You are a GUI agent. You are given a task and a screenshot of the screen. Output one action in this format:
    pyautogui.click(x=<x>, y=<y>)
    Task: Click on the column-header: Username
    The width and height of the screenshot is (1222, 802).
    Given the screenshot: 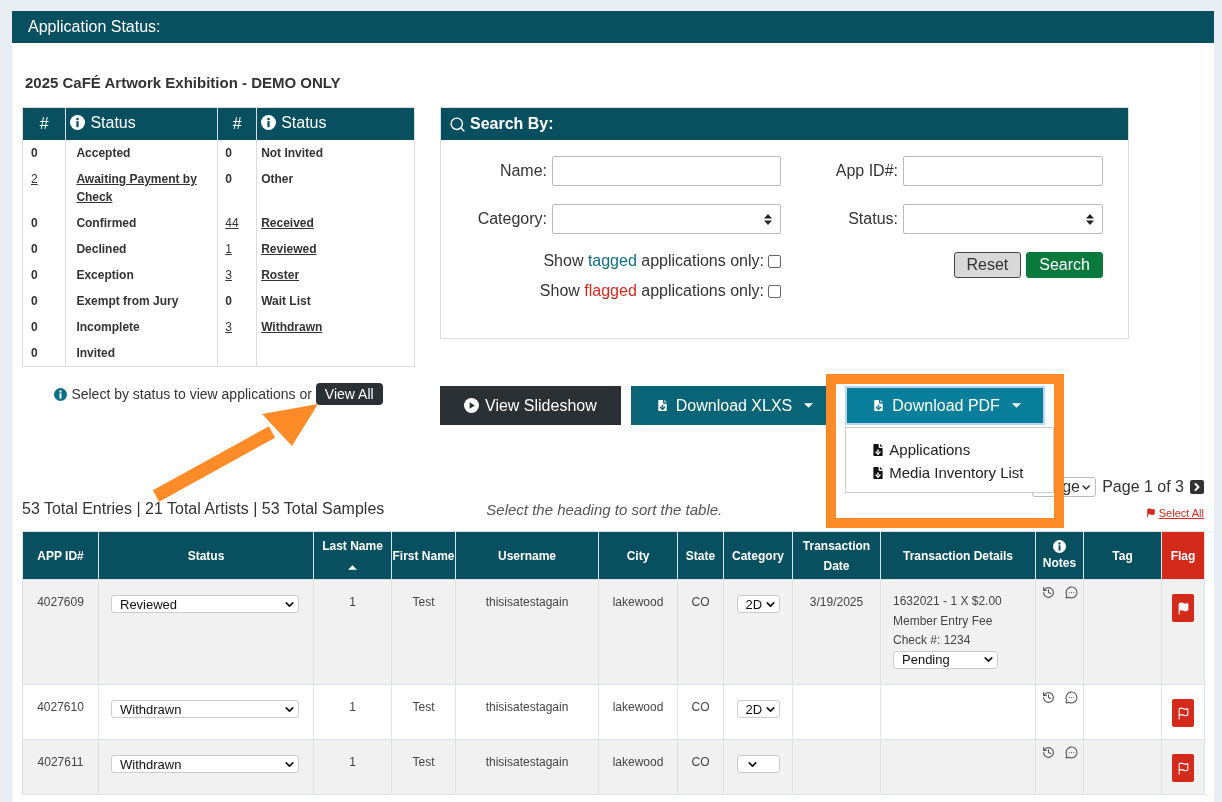 What is the action you would take?
    pyautogui.click(x=527, y=556)
    